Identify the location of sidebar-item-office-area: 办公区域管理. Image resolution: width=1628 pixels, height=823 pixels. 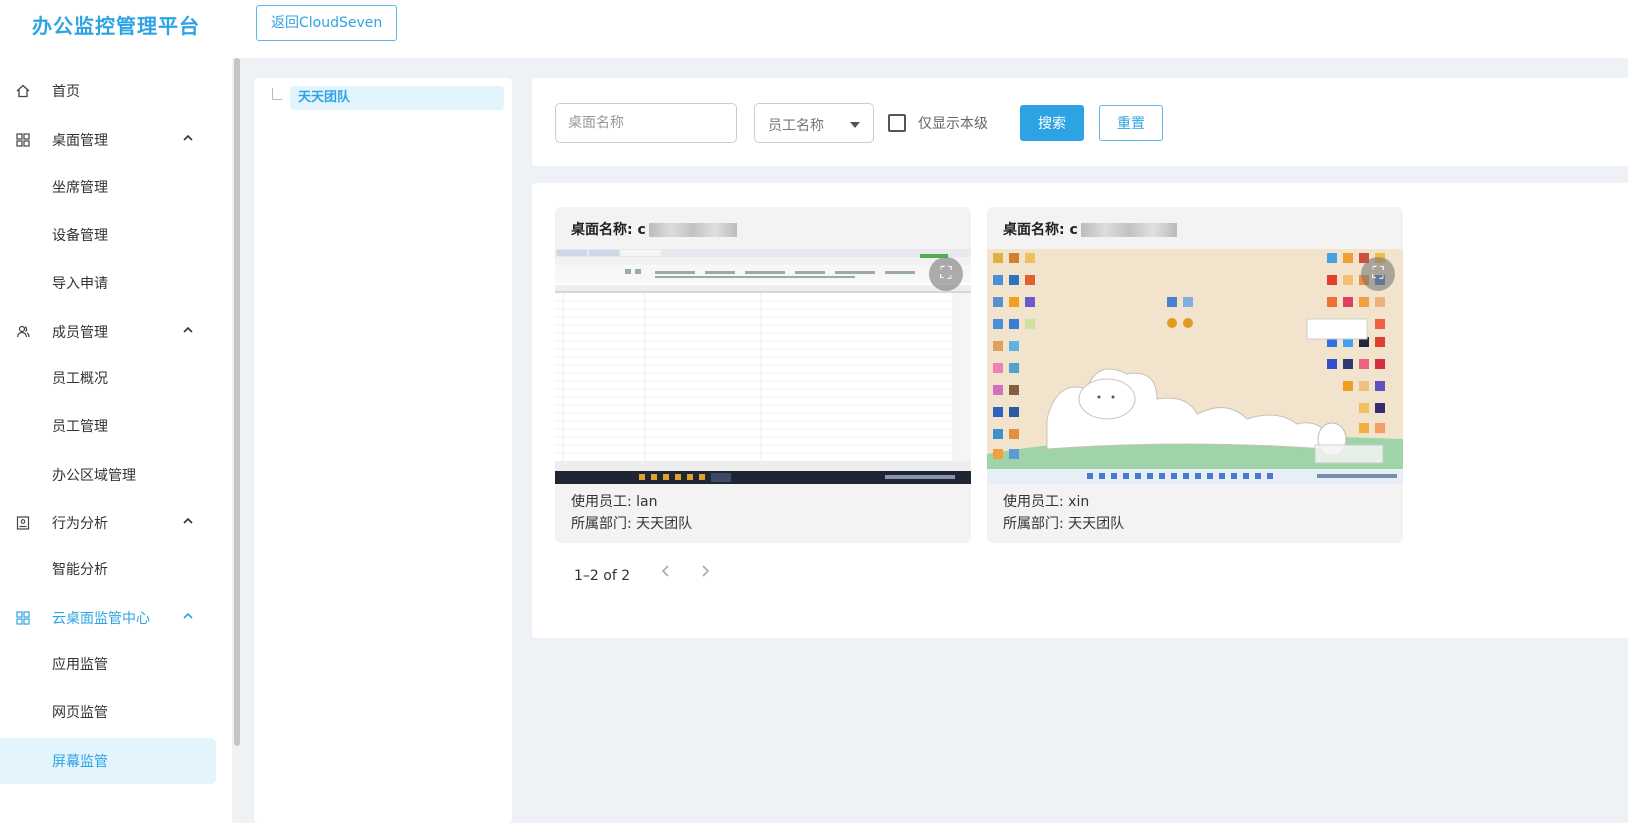
(116, 475).